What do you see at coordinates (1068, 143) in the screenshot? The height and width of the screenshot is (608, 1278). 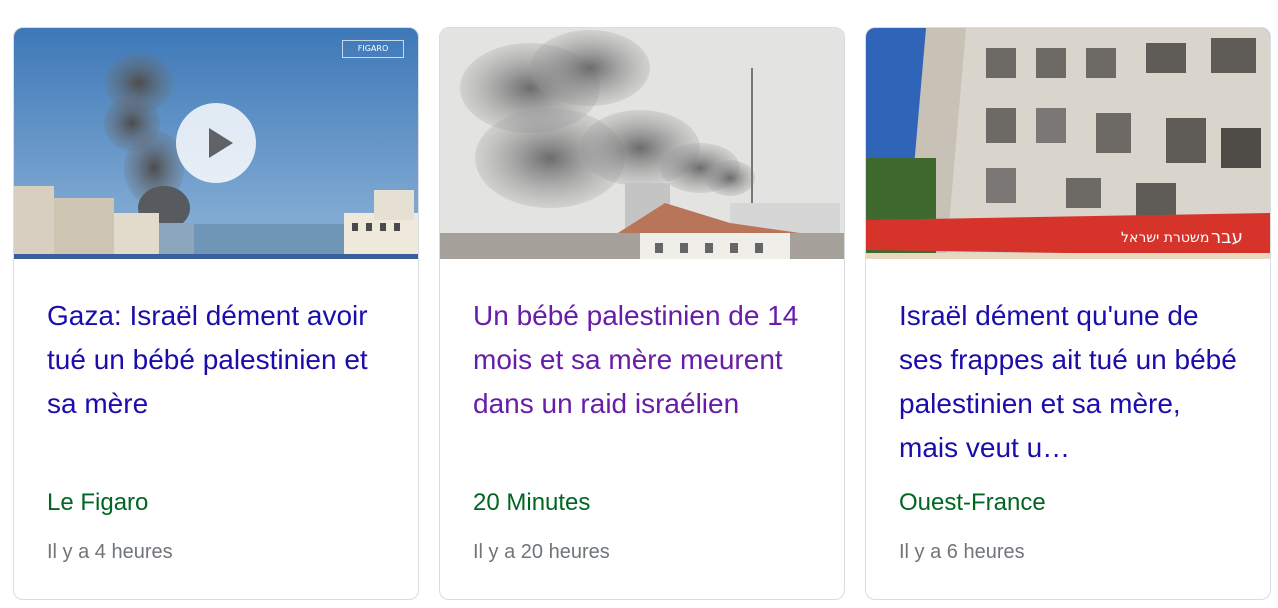 I see `news-thumbnail: משטרת ישראל עבר` at bounding box center [1068, 143].